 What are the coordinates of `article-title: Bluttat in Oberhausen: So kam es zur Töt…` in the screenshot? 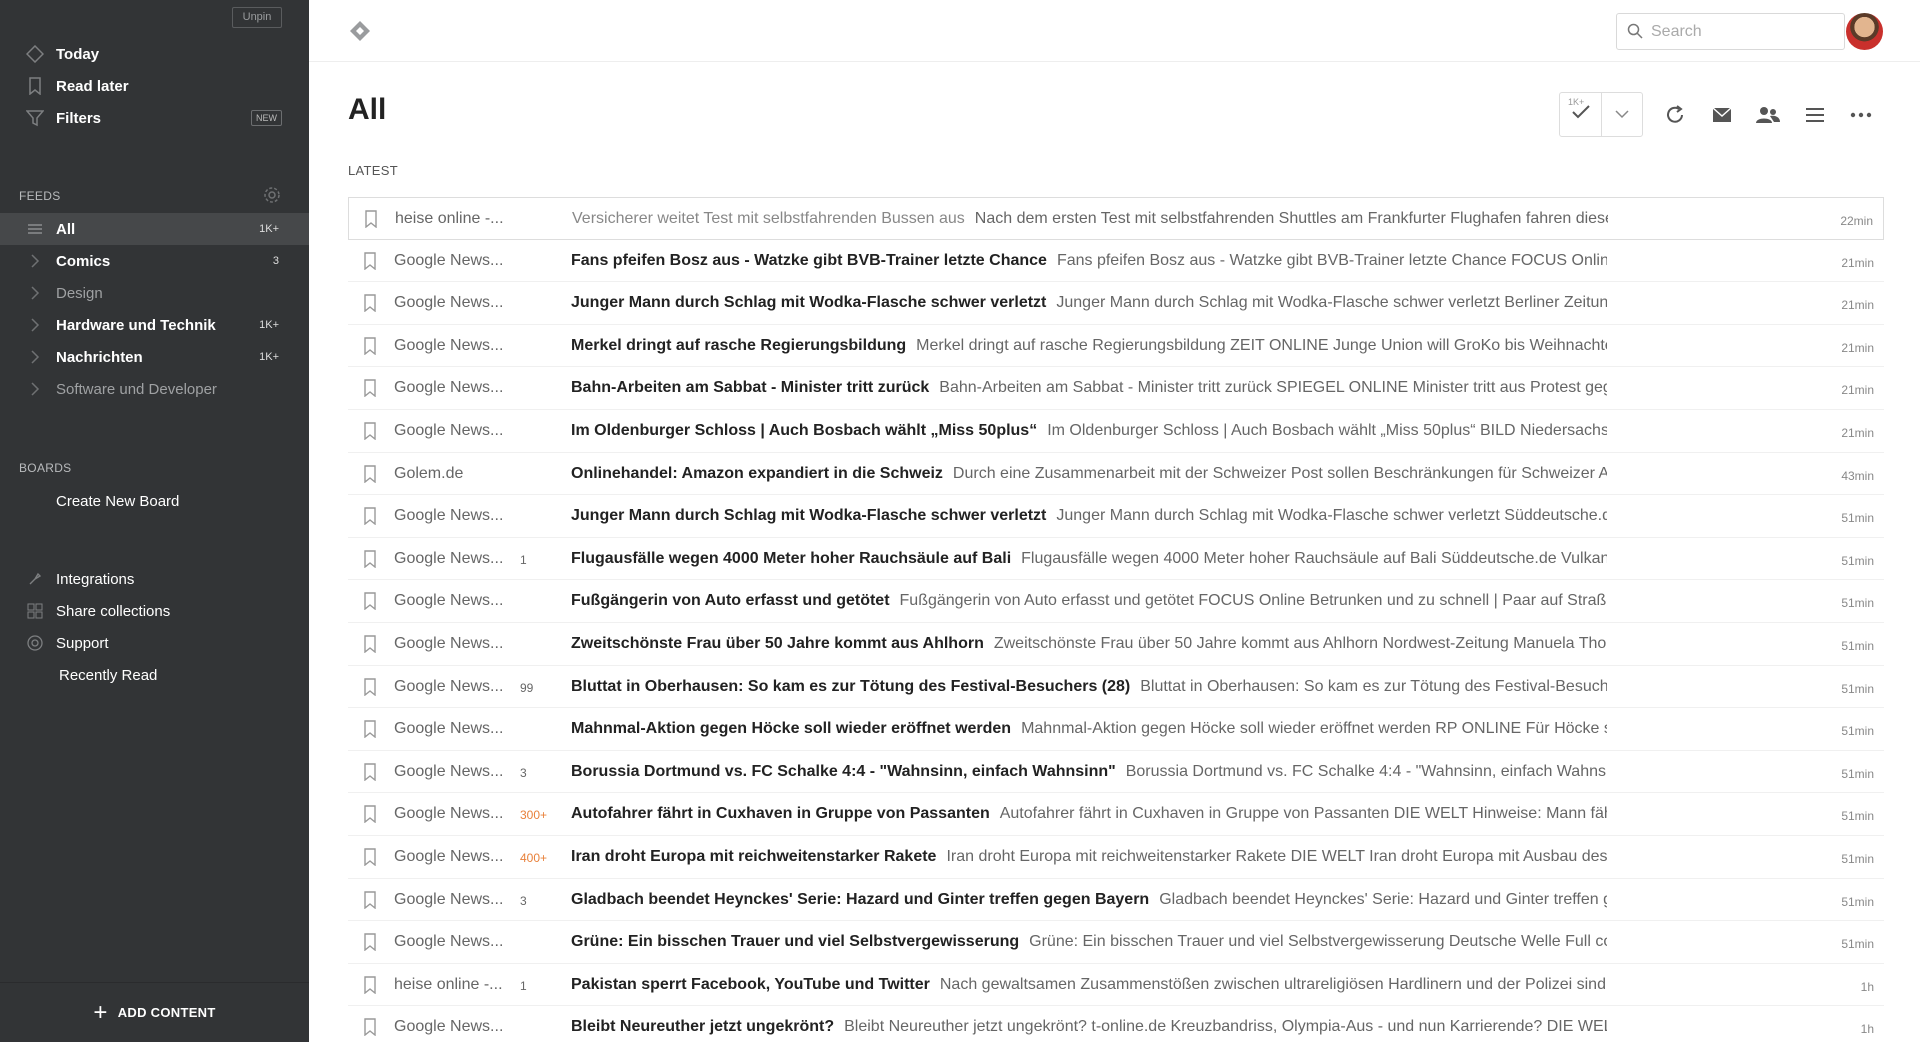 It's located at (850, 686).